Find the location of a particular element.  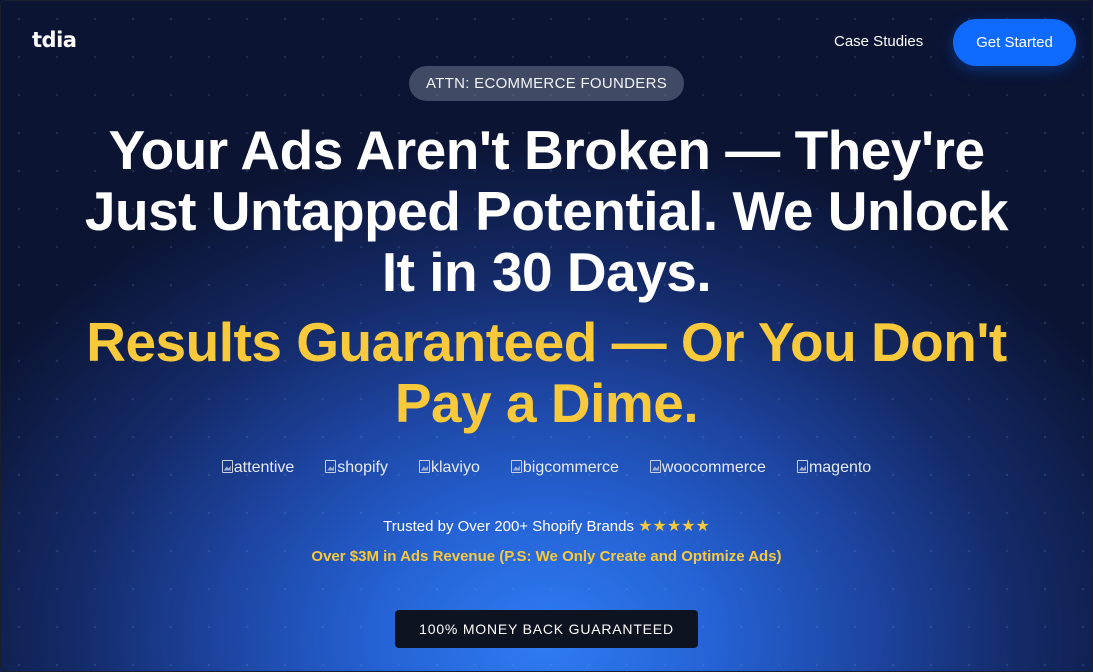

partner-logo-label: woocommerce is located at coordinates (713, 467).